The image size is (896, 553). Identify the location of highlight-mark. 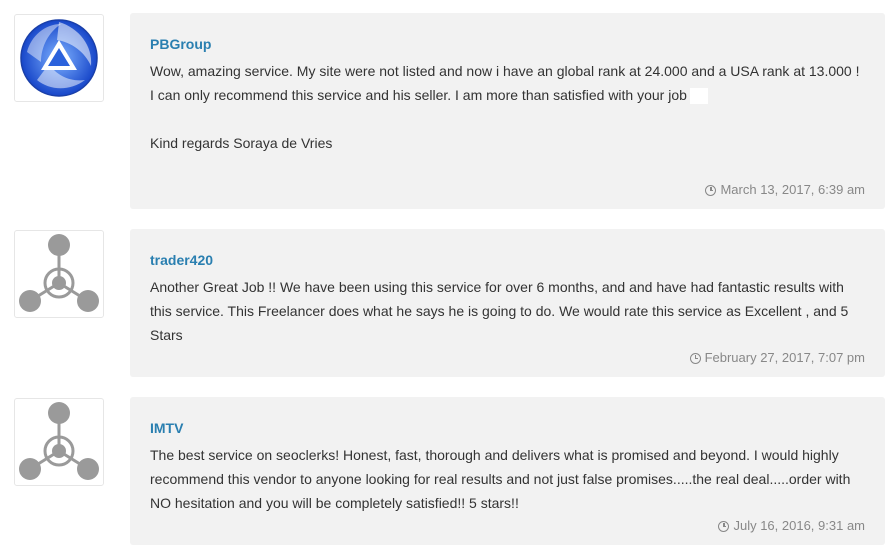
(698, 96).